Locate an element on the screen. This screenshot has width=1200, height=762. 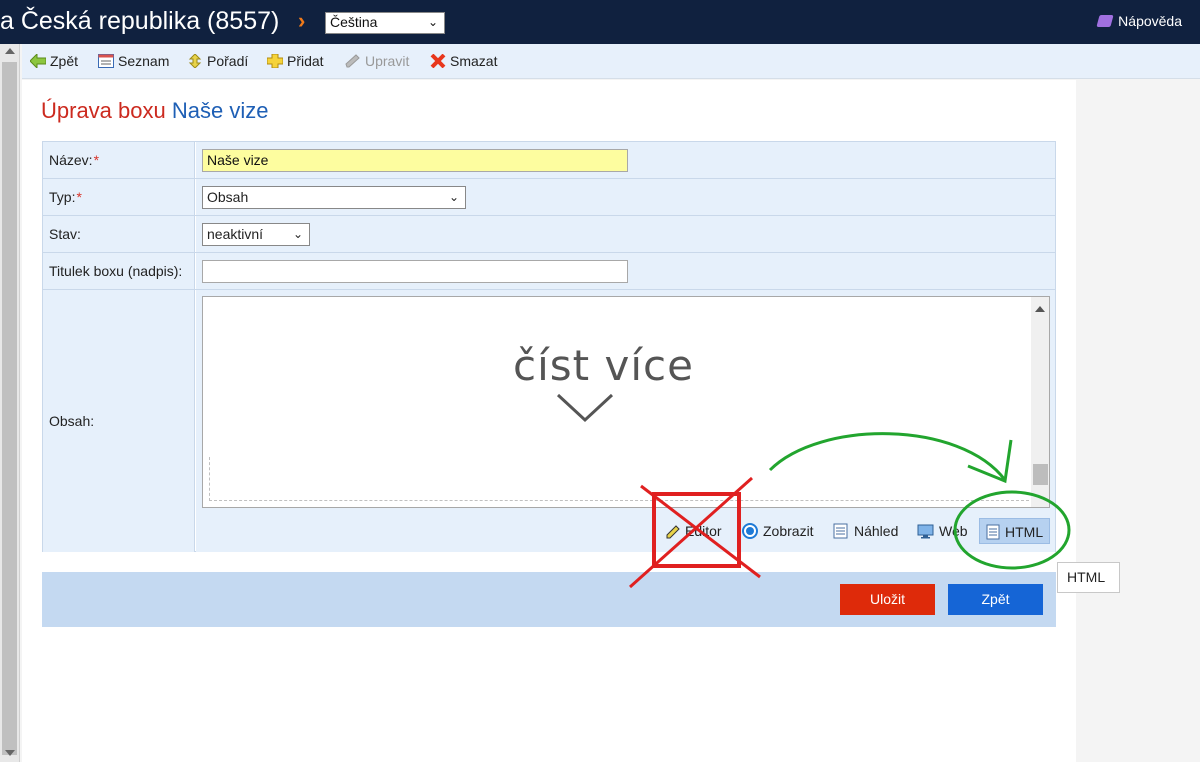
page-title-name: Naše vize is located at coordinates (220, 110).